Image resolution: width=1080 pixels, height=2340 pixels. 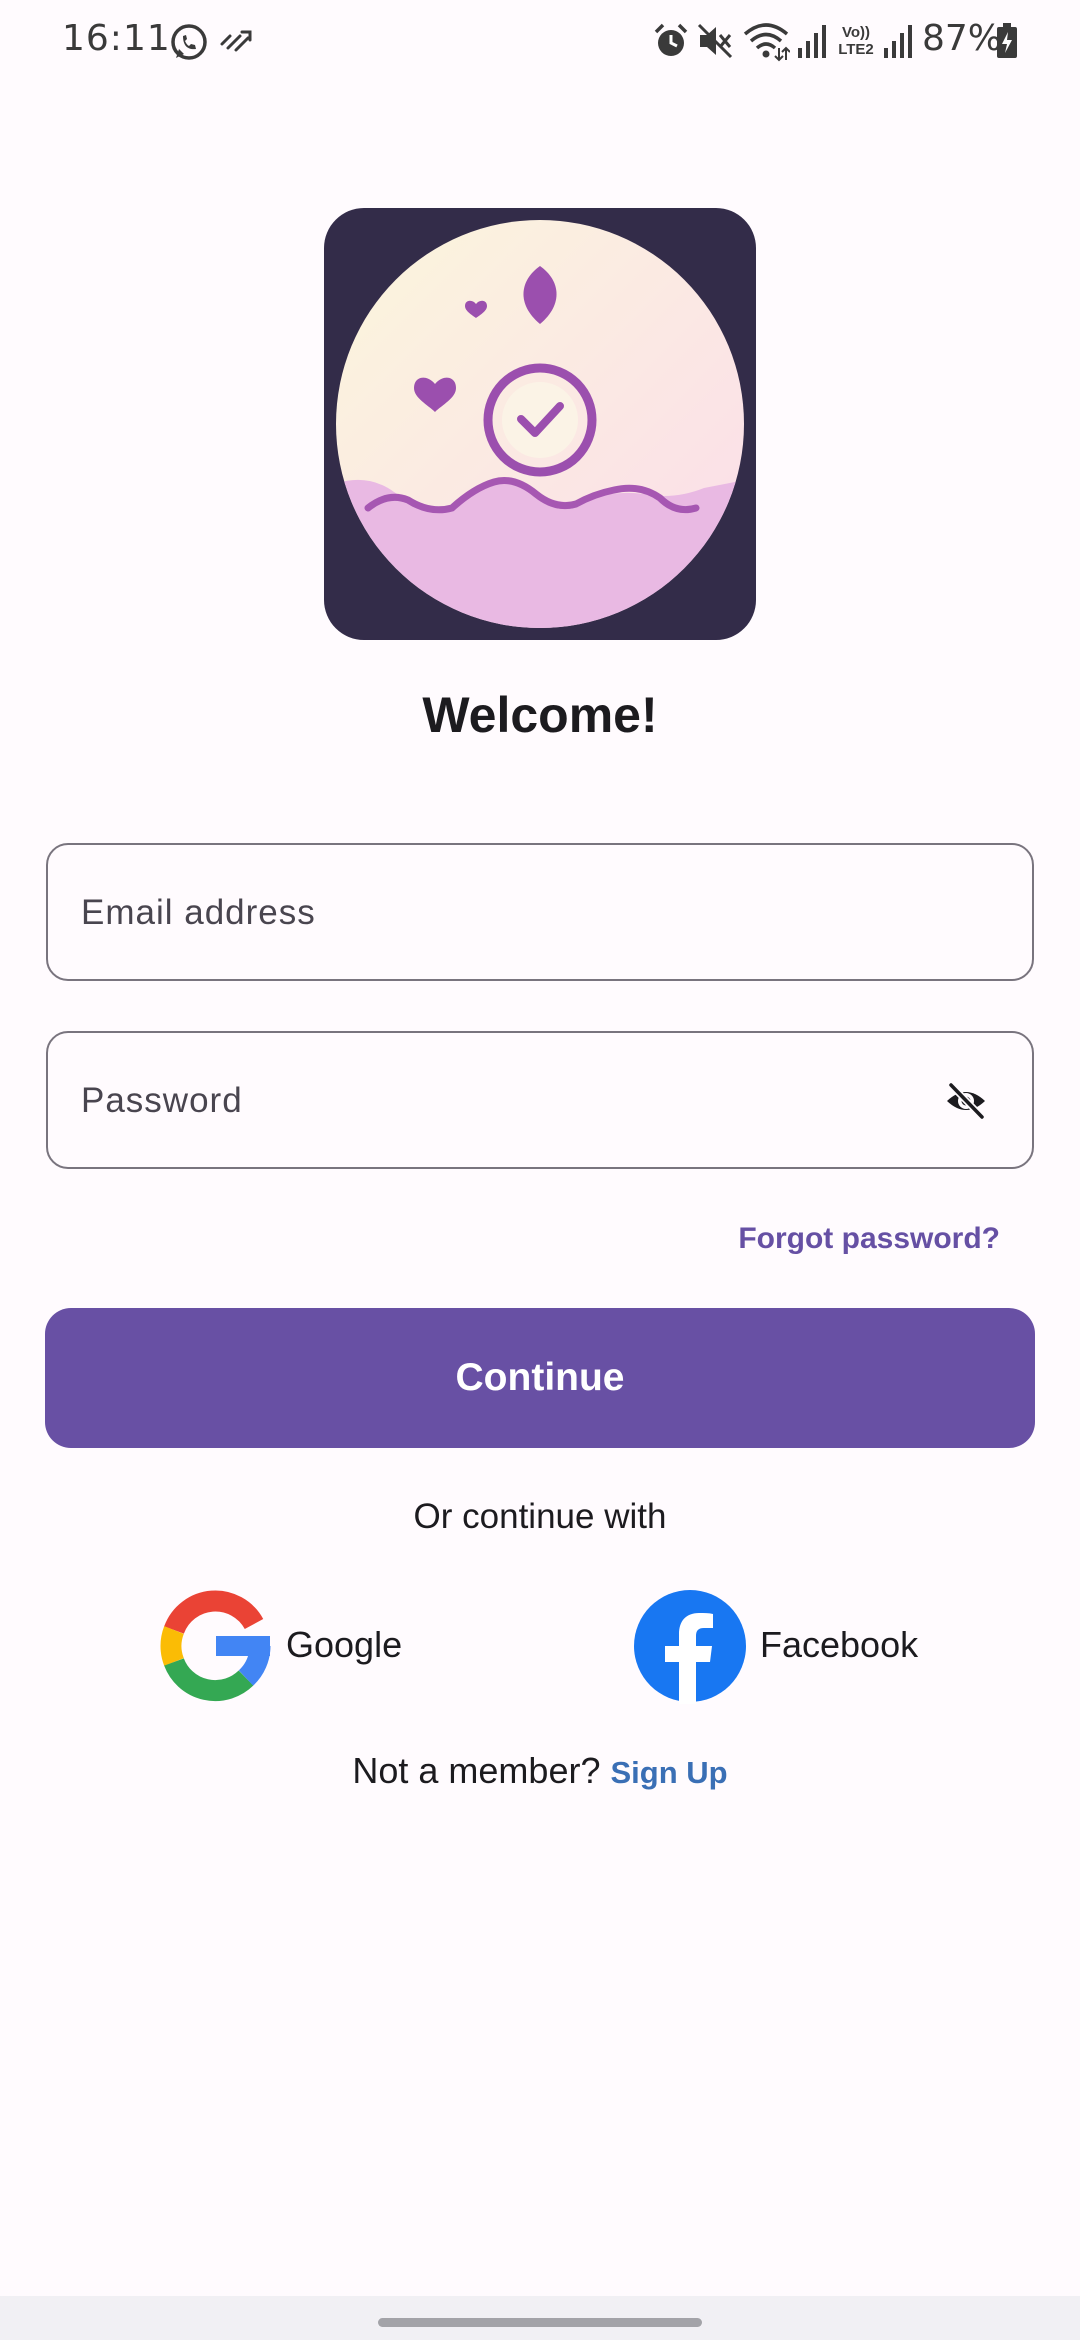 What do you see at coordinates (1007, 40) in the screenshot?
I see `battery-icon` at bounding box center [1007, 40].